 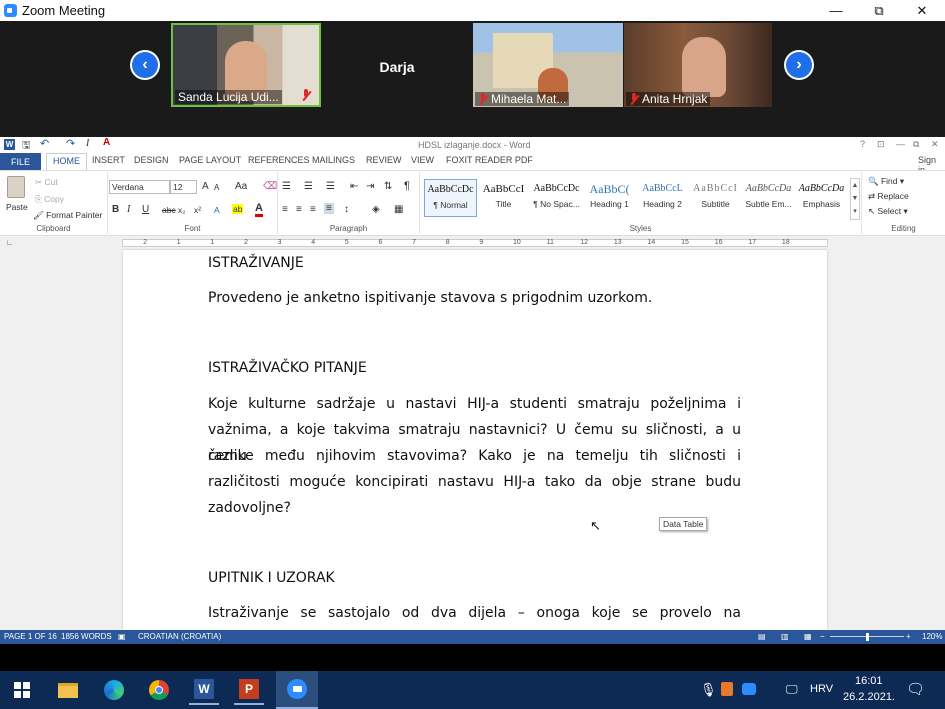 What do you see at coordinates (115, 209) in the screenshot?
I see `bold-button: B` at bounding box center [115, 209].